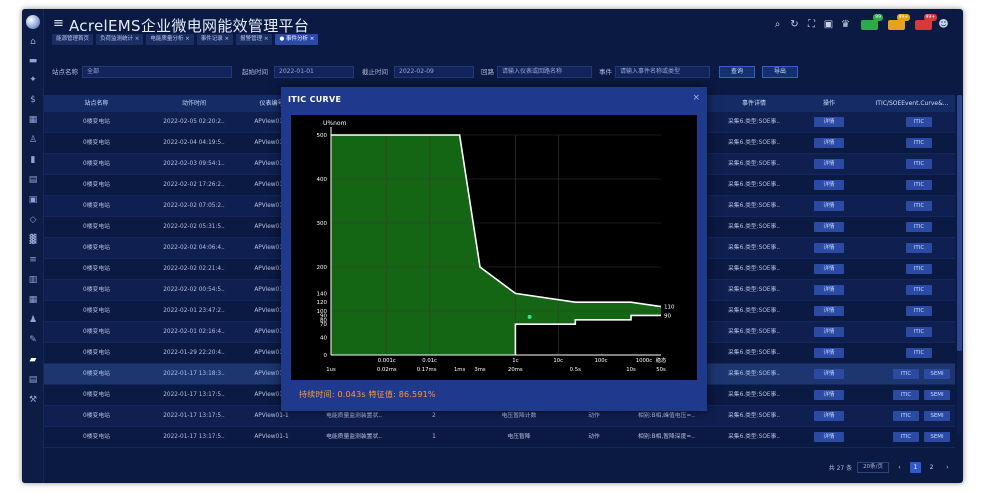 This screenshot has height=493, width=987. What do you see at coordinates (33, 120) in the screenshot?
I see `quality-icon: ▦` at bounding box center [33, 120].